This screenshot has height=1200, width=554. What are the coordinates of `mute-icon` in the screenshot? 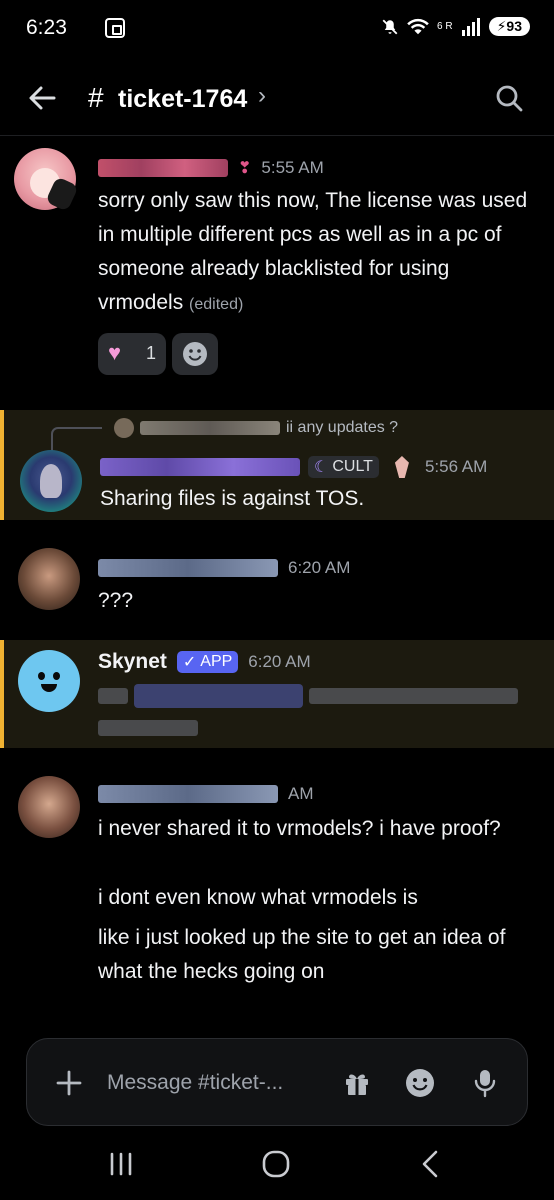 It's located at (390, 26).